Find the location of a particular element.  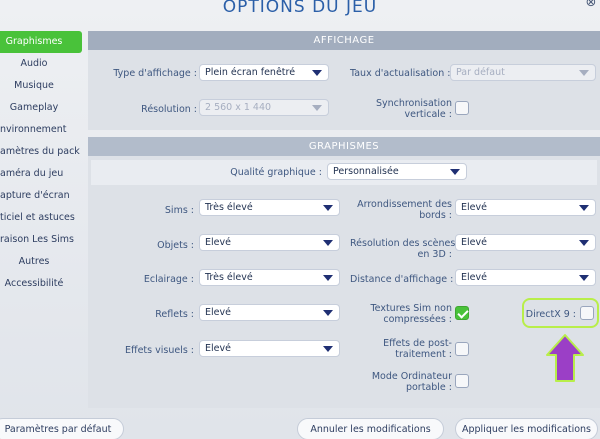

effets-visuels-dropdown: Elevé is located at coordinates (269, 348).